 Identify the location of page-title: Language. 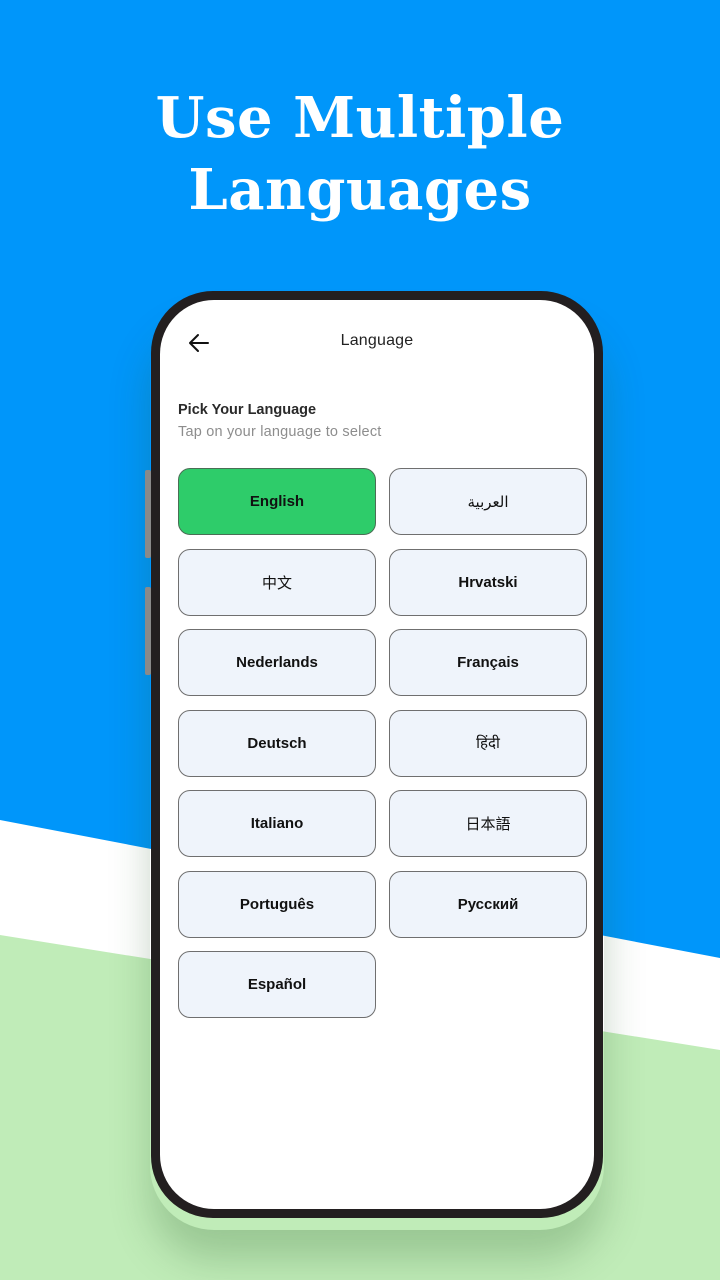
(377, 340).